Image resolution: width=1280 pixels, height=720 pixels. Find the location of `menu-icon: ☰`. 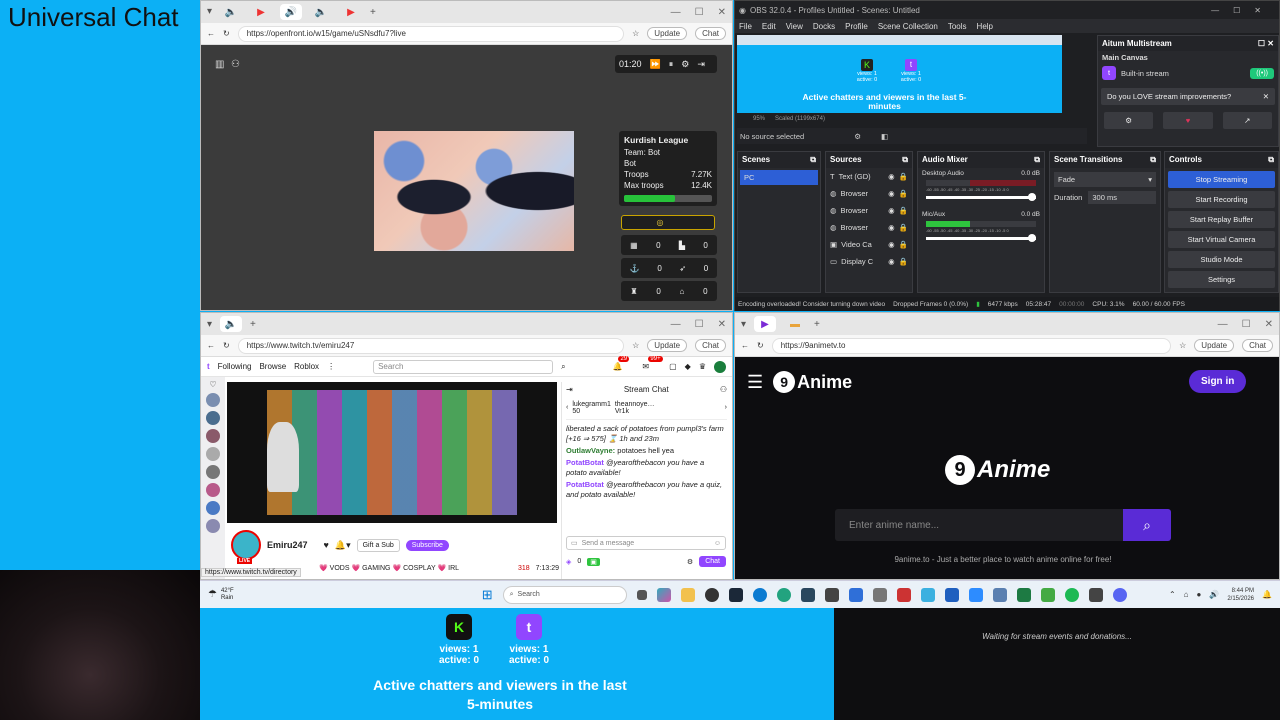

menu-icon: ☰ is located at coordinates (755, 382).